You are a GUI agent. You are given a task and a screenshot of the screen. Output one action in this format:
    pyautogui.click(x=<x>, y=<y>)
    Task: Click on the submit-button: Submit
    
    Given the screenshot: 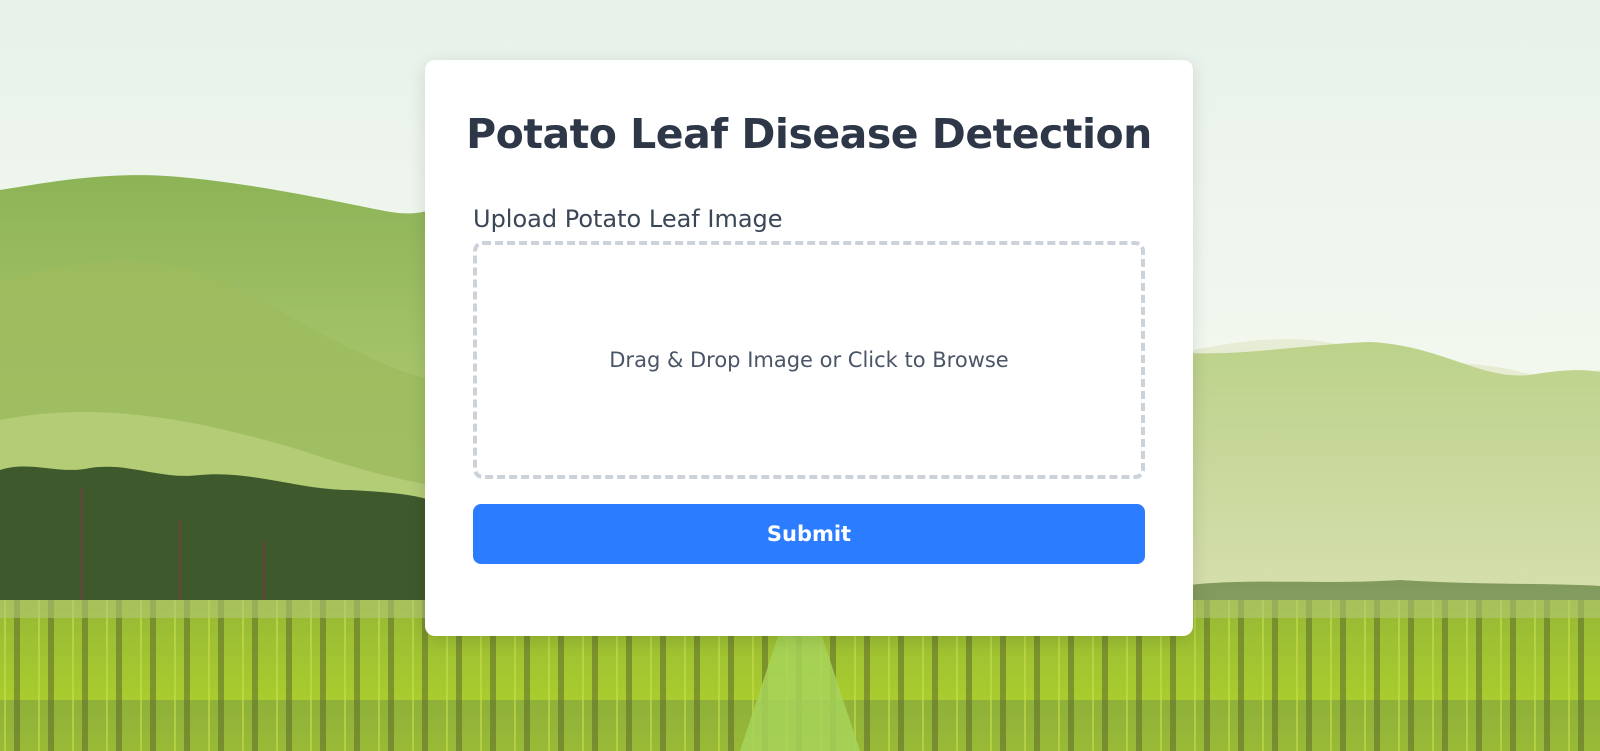 What is the action you would take?
    pyautogui.click(x=809, y=534)
    